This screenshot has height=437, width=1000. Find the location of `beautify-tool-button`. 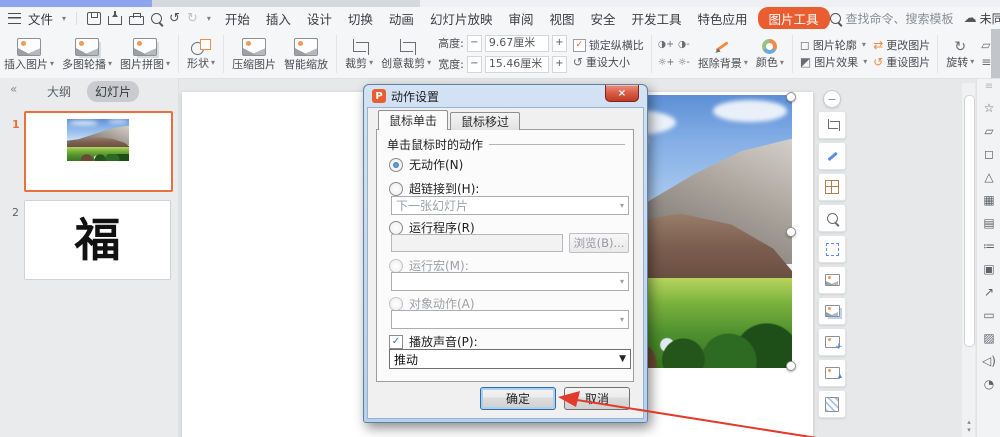

beautify-tool-button is located at coordinates (832, 156).